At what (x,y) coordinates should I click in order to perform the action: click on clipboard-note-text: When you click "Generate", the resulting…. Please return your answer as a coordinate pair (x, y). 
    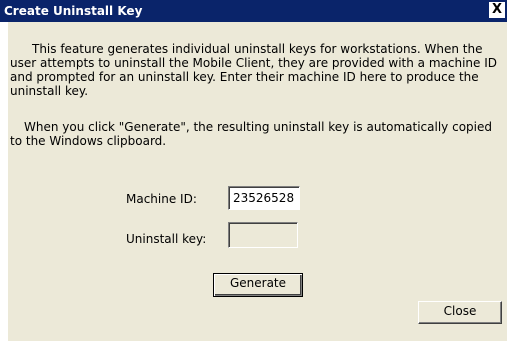
    Looking at the image, I should click on (251, 134).